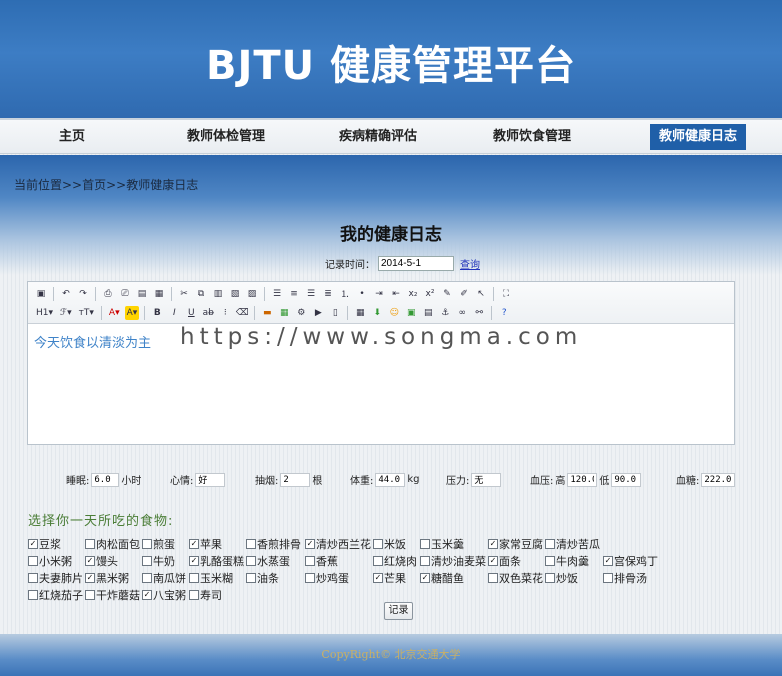  I want to click on flash-icon: ⚙, so click(301, 313).